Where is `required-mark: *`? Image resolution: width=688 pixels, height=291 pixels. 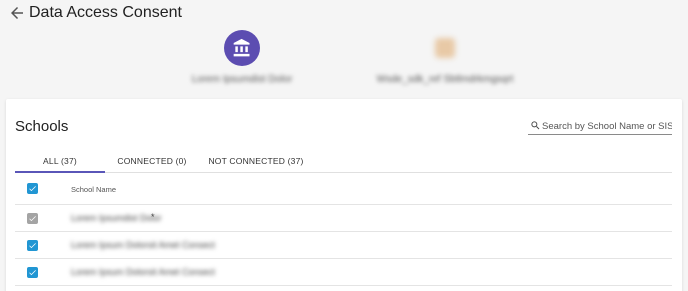 required-mark: * is located at coordinates (153, 217).